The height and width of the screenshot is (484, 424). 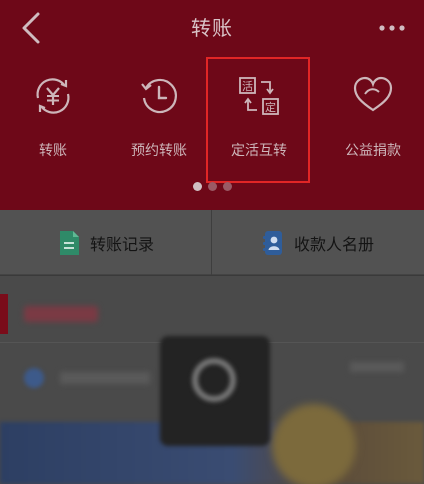 What do you see at coordinates (159, 124) in the screenshot?
I see `action-scheduled-transfer: 预约转账` at bounding box center [159, 124].